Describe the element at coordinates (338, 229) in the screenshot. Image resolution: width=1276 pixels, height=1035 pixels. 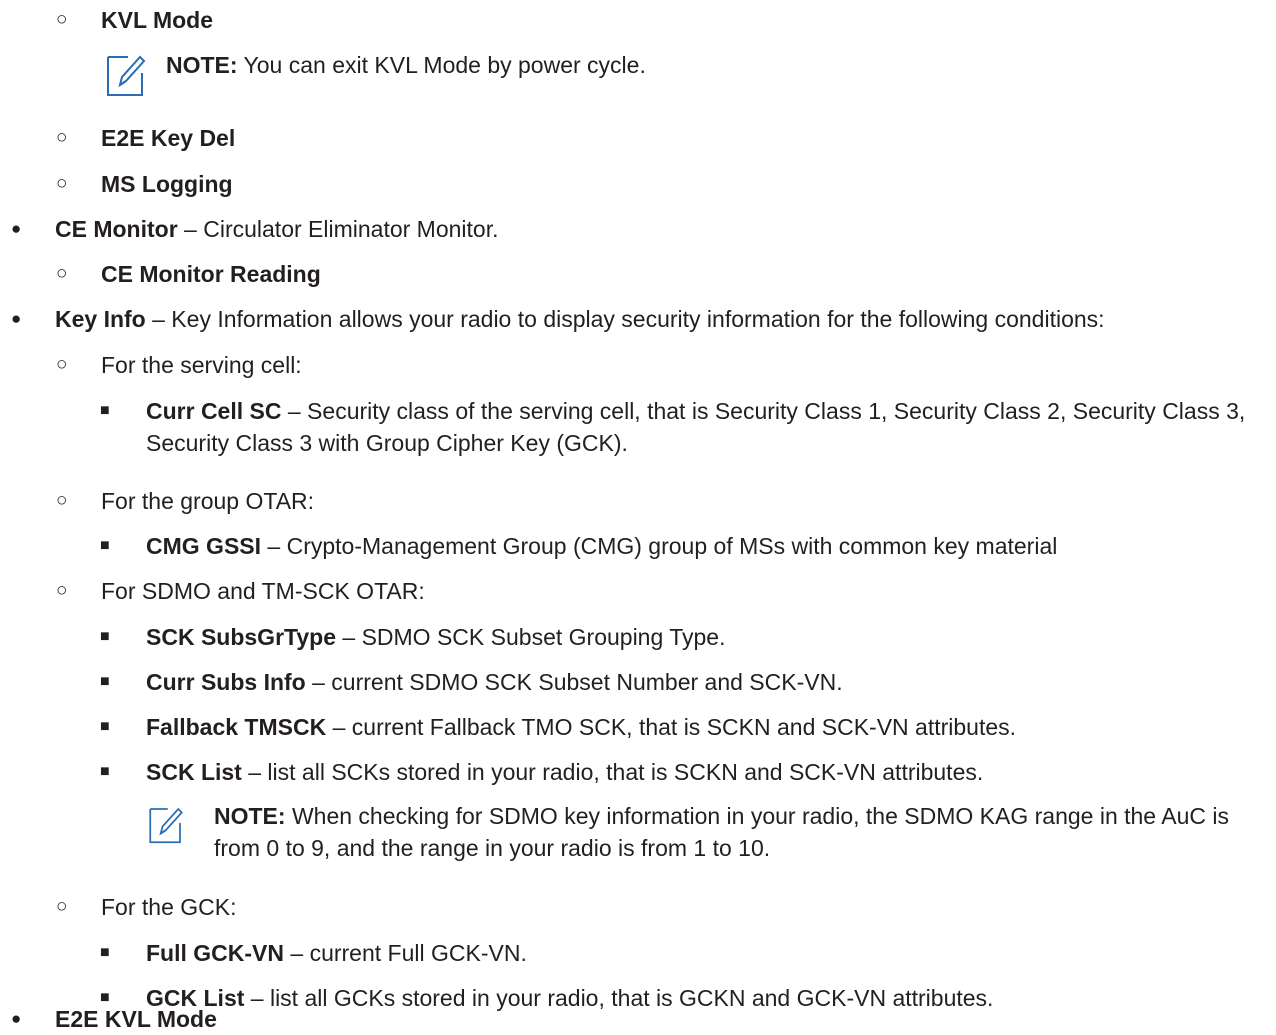
I see `item-description: – Circulator Eliminator Monitor.` at that location.